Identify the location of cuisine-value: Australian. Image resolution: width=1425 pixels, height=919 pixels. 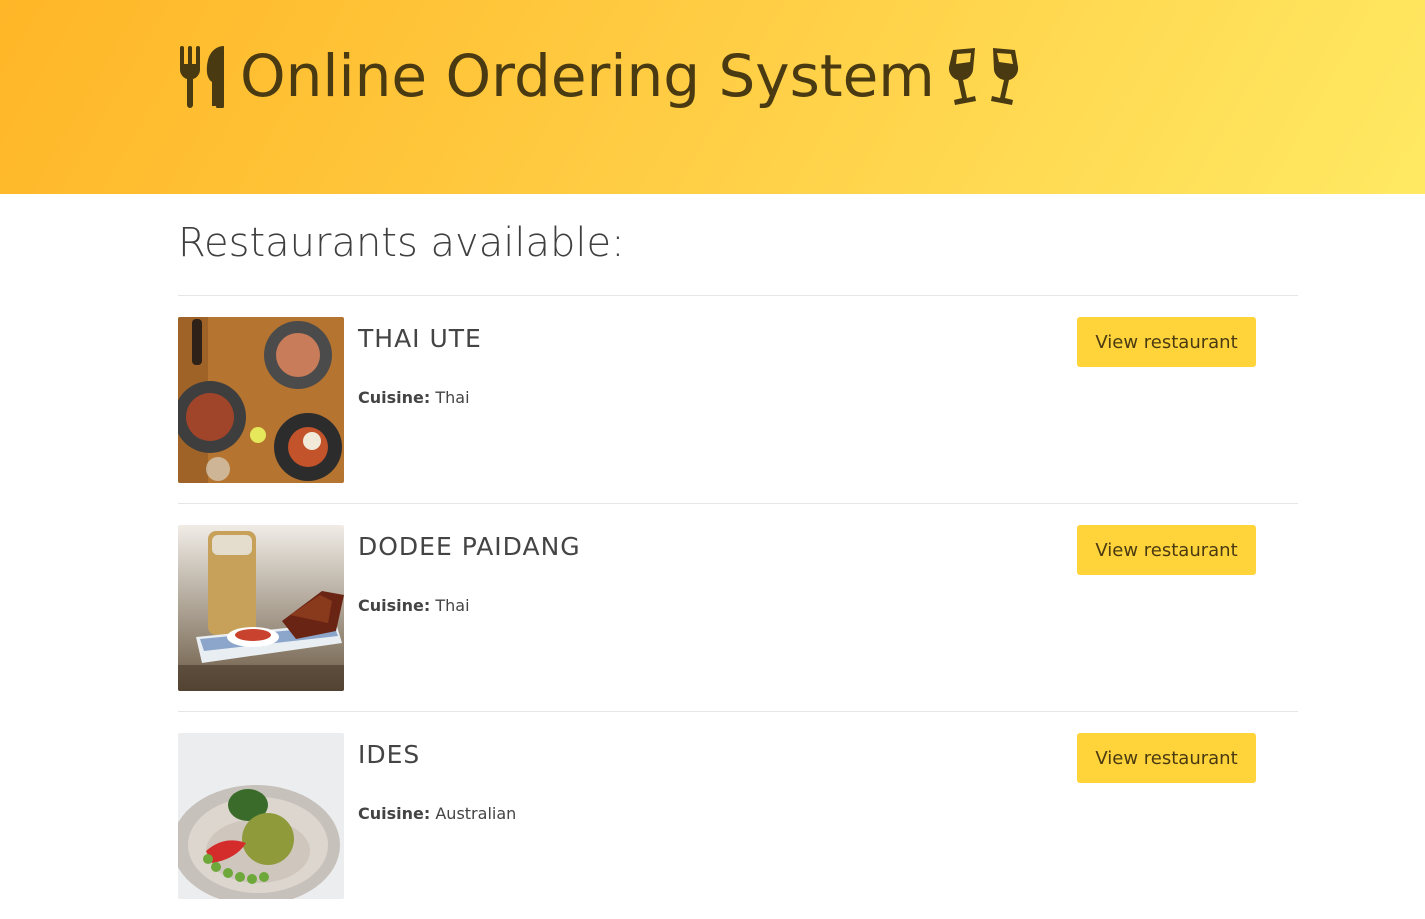
(476, 813).